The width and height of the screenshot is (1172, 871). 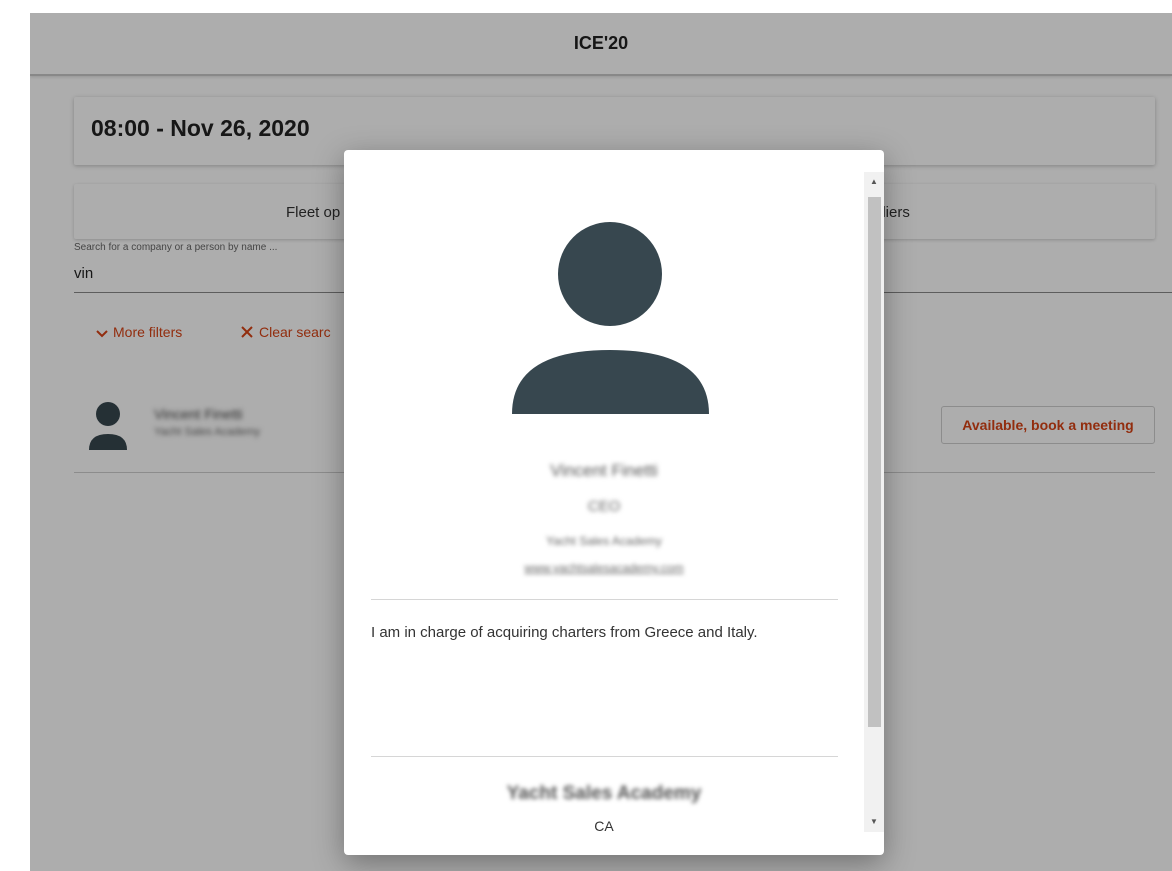 I want to click on profile-avatar-icon, so click(x=610, y=318).